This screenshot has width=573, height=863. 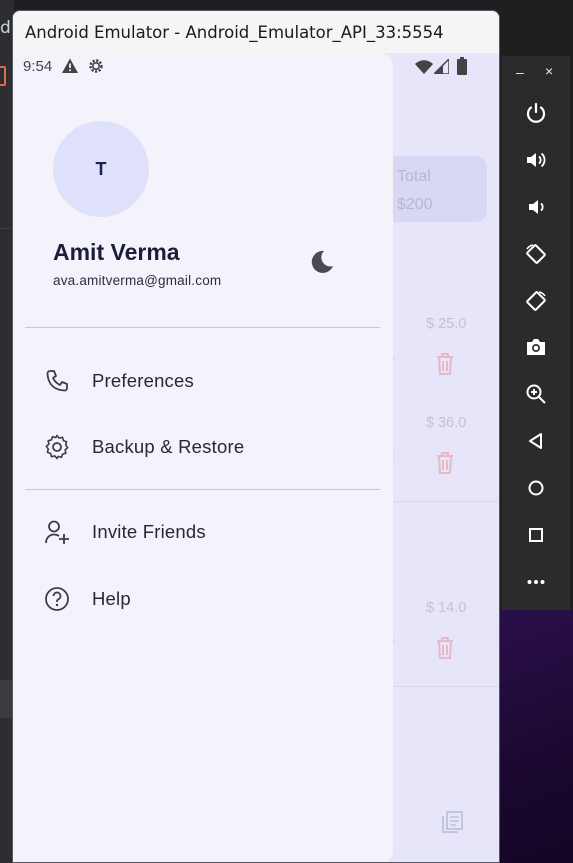 I want to click on close-button: ×, so click(x=549, y=71).